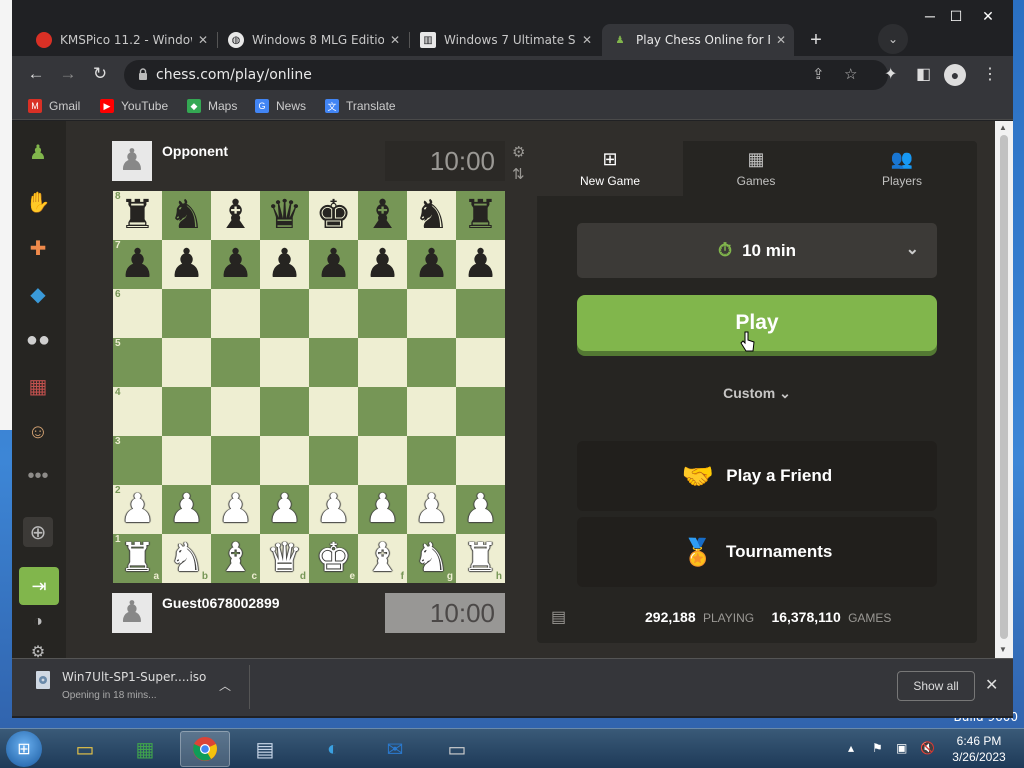 Image resolution: width=1024 pixels, height=768 pixels. What do you see at coordinates (587, 40) in the screenshot?
I see `close-tab-icon: ✕` at bounding box center [587, 40].